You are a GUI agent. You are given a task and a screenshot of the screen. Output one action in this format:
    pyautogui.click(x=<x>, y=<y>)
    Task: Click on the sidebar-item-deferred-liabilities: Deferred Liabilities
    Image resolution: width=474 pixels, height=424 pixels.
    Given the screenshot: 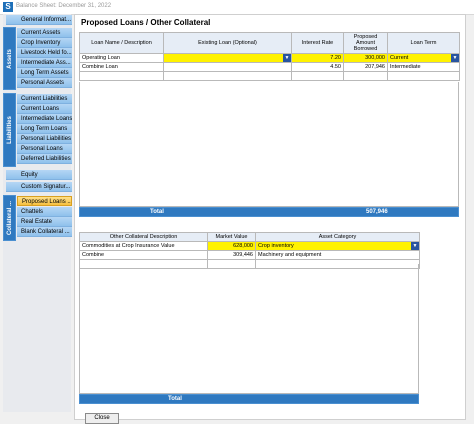 What is the action you would take?
    pyautogui.click(x=44, y=159)
    